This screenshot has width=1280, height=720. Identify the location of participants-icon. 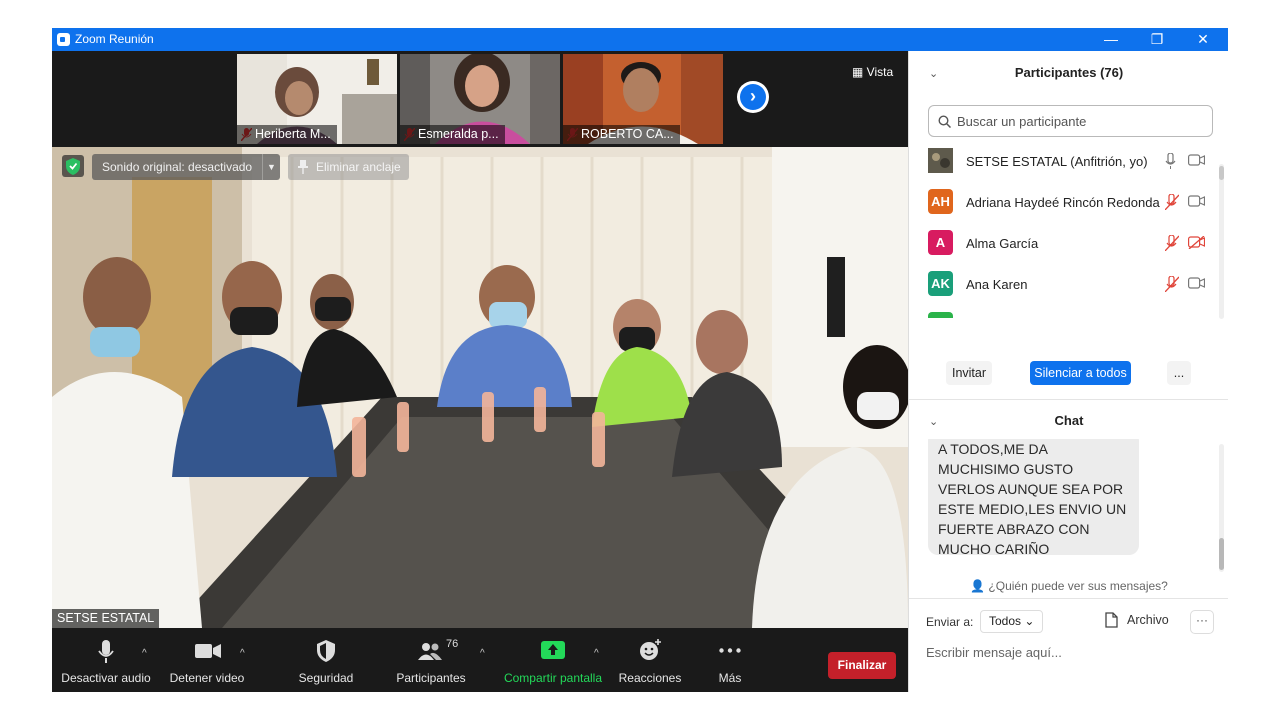
(430, 651).